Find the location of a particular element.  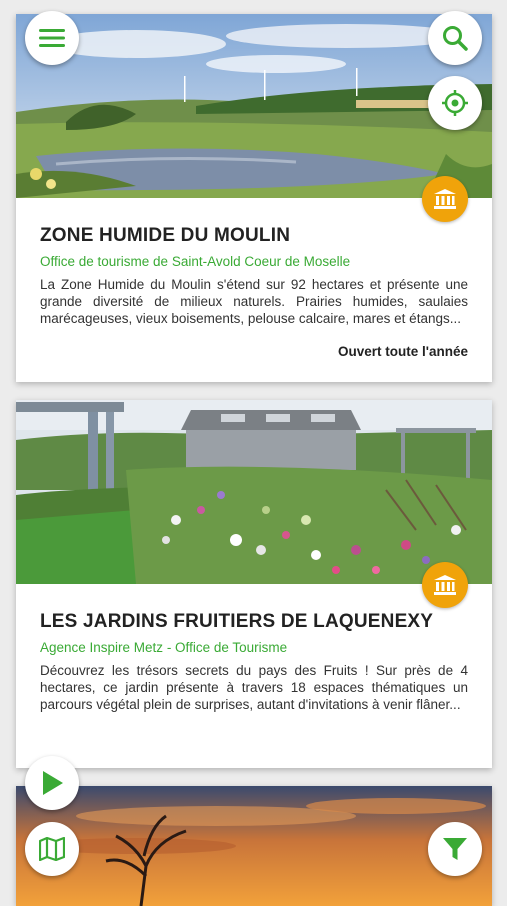

play-icon is located at coordinates (53, 783).